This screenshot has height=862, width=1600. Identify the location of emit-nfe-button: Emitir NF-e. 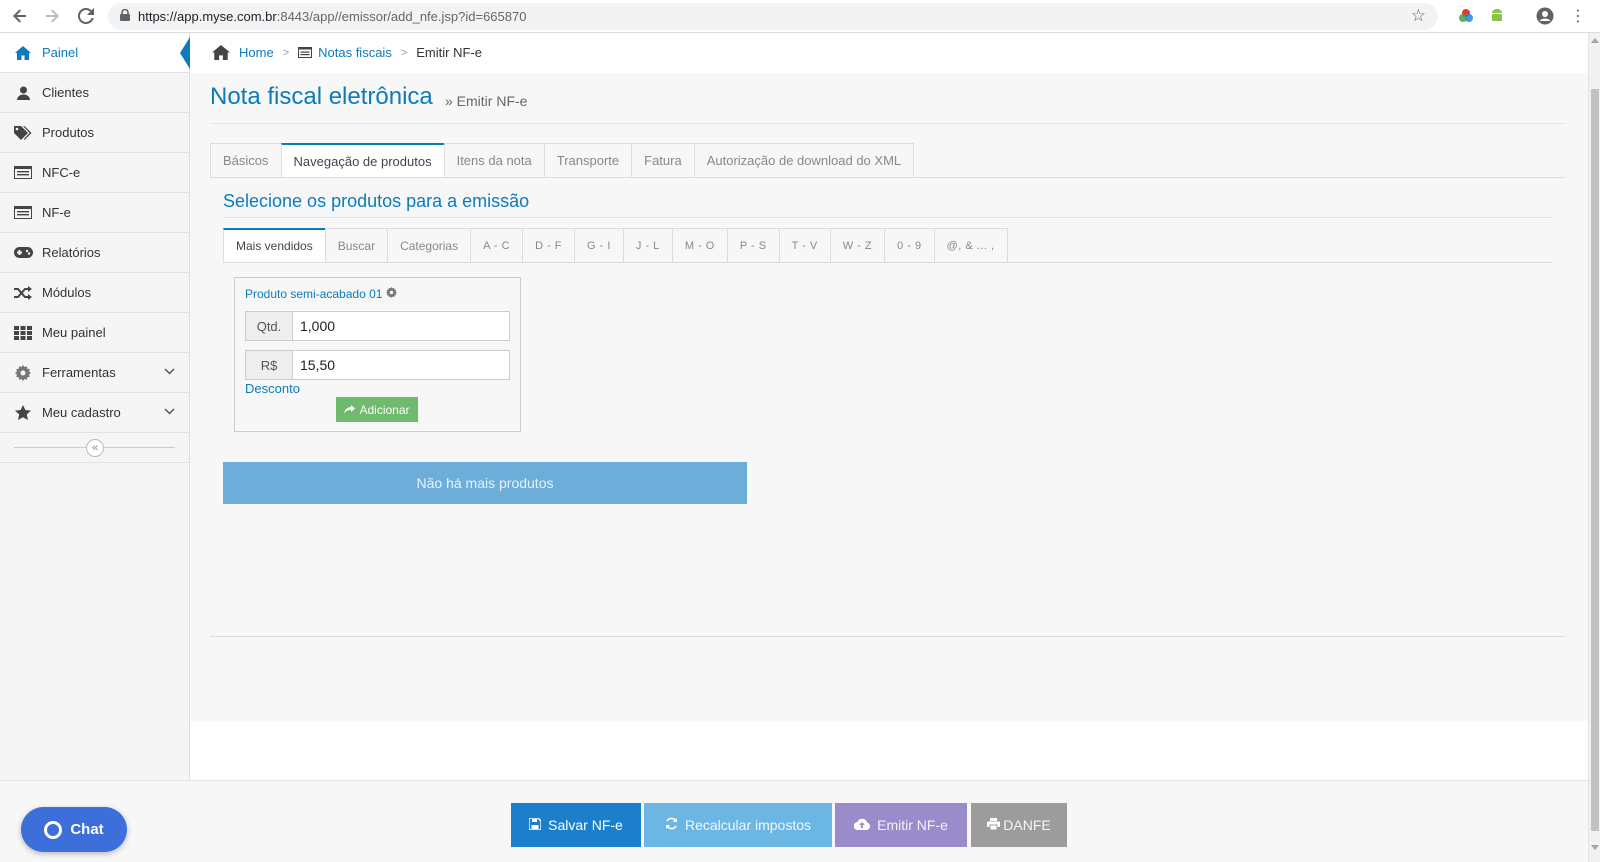
(901, 825).